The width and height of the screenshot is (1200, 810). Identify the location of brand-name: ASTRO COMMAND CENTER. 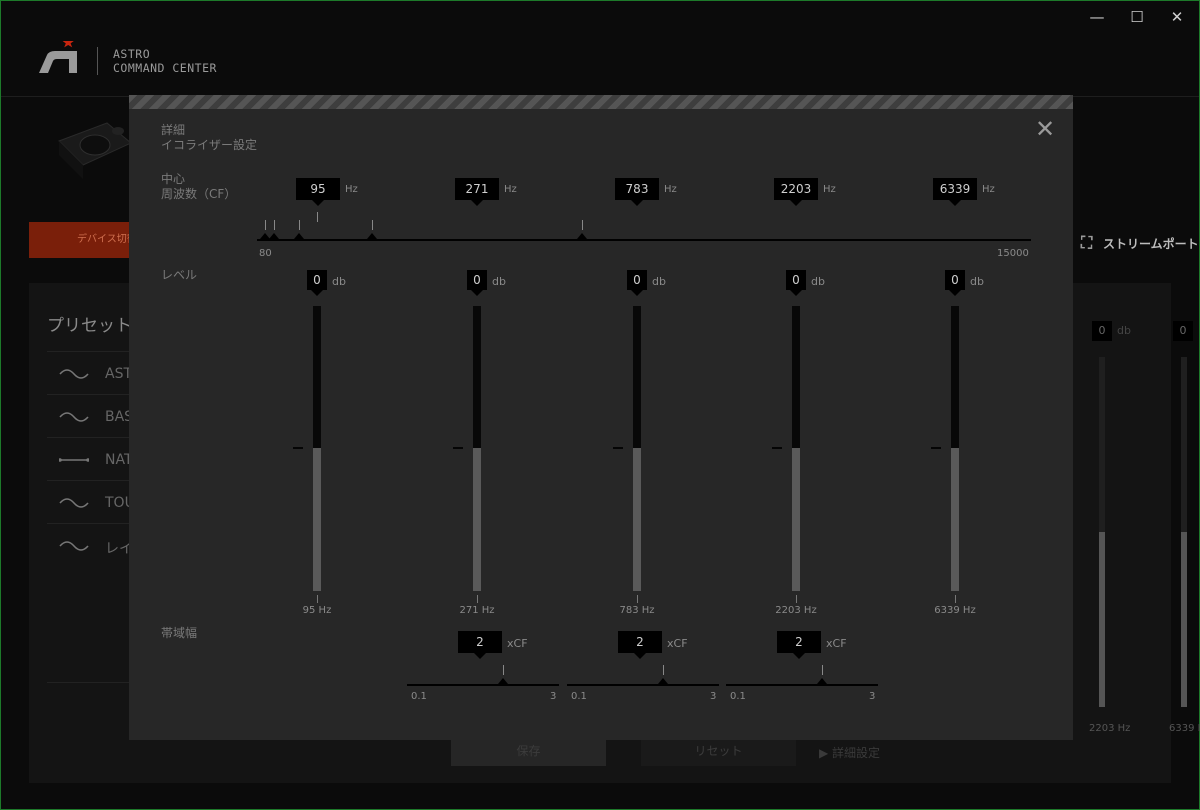
(165, 61).